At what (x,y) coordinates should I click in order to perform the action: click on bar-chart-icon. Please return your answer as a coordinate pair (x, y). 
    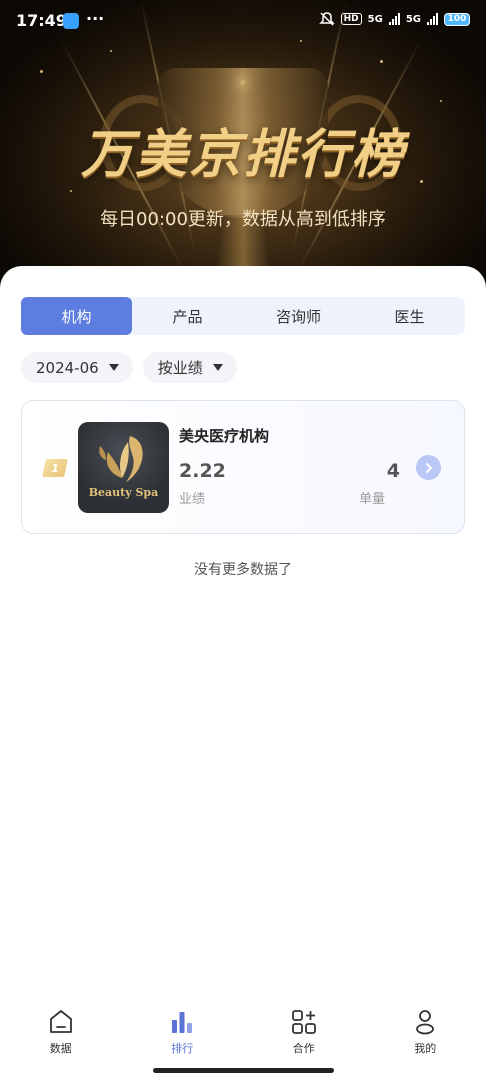
    Looking at the image, I should click on (182, 1022).